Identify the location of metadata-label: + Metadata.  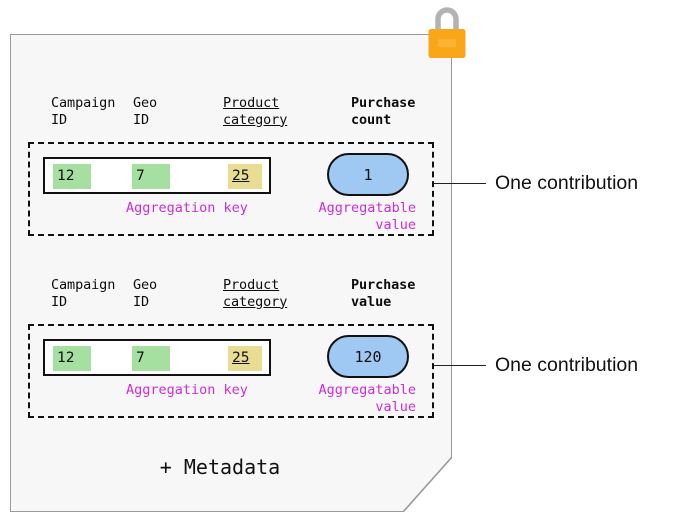
(220, 467).